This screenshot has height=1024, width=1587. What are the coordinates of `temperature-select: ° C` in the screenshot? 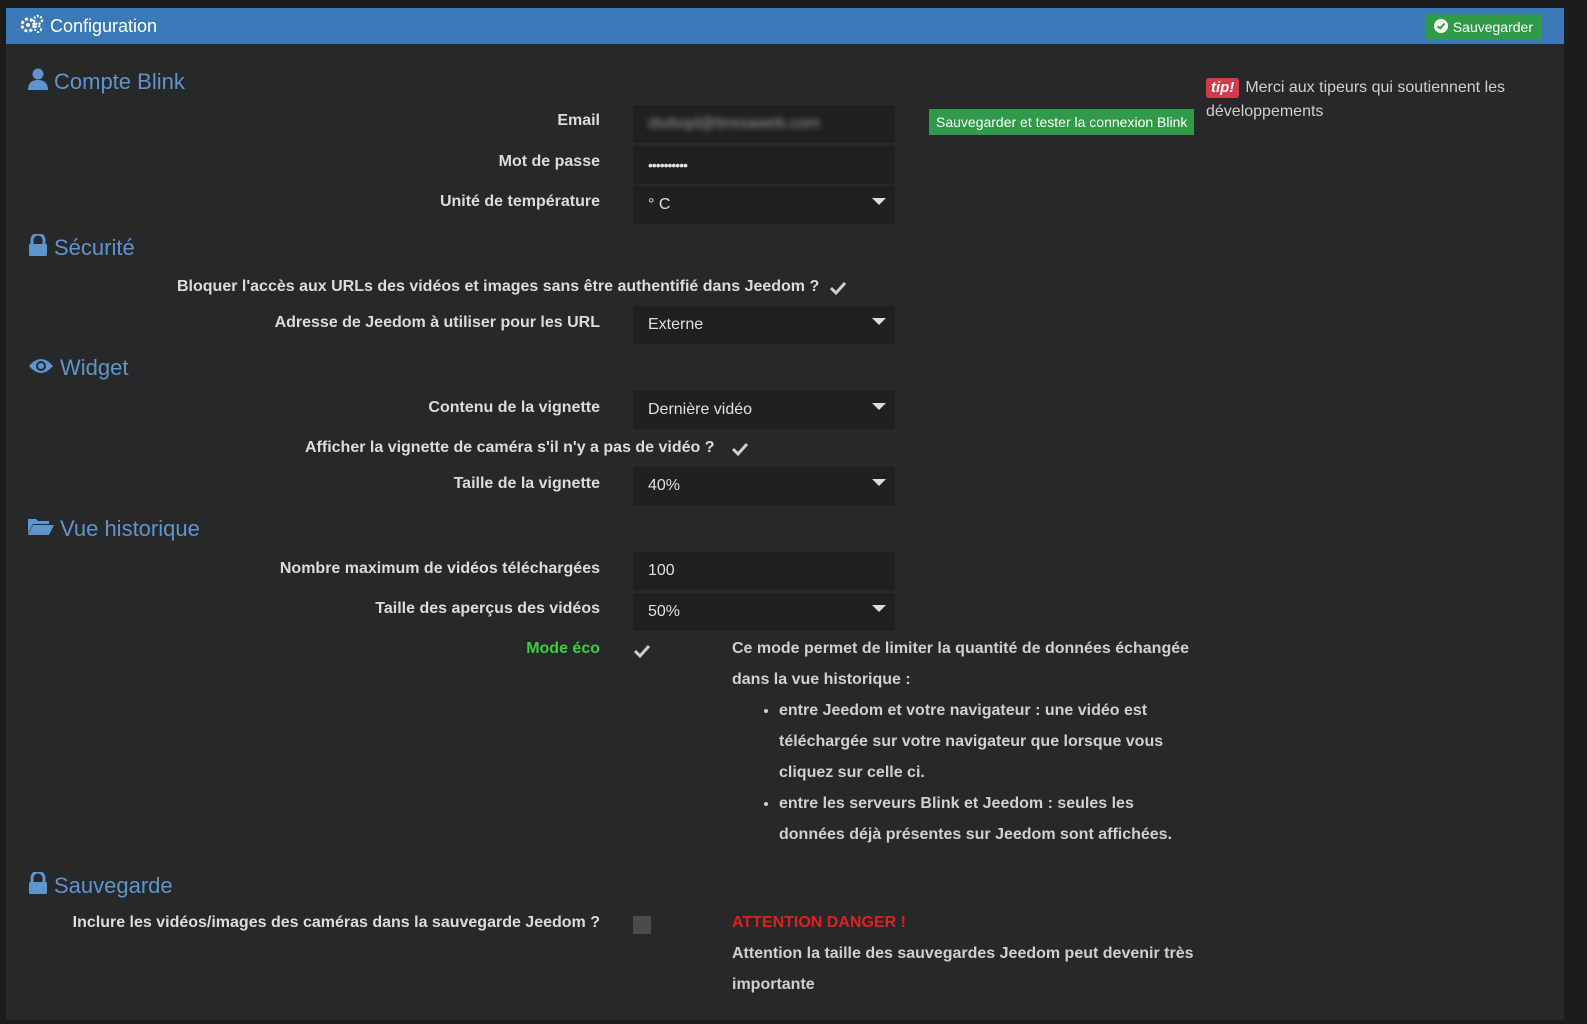 It's located at (764, 205).